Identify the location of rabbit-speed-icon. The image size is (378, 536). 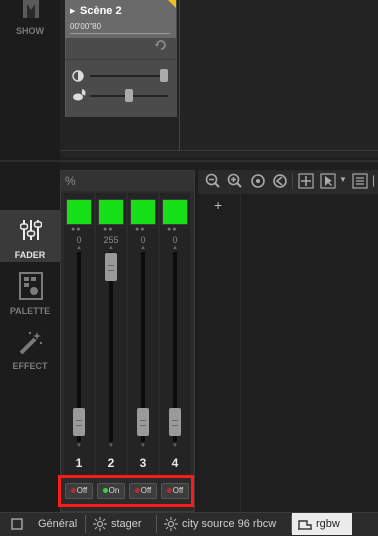
(79, 95).